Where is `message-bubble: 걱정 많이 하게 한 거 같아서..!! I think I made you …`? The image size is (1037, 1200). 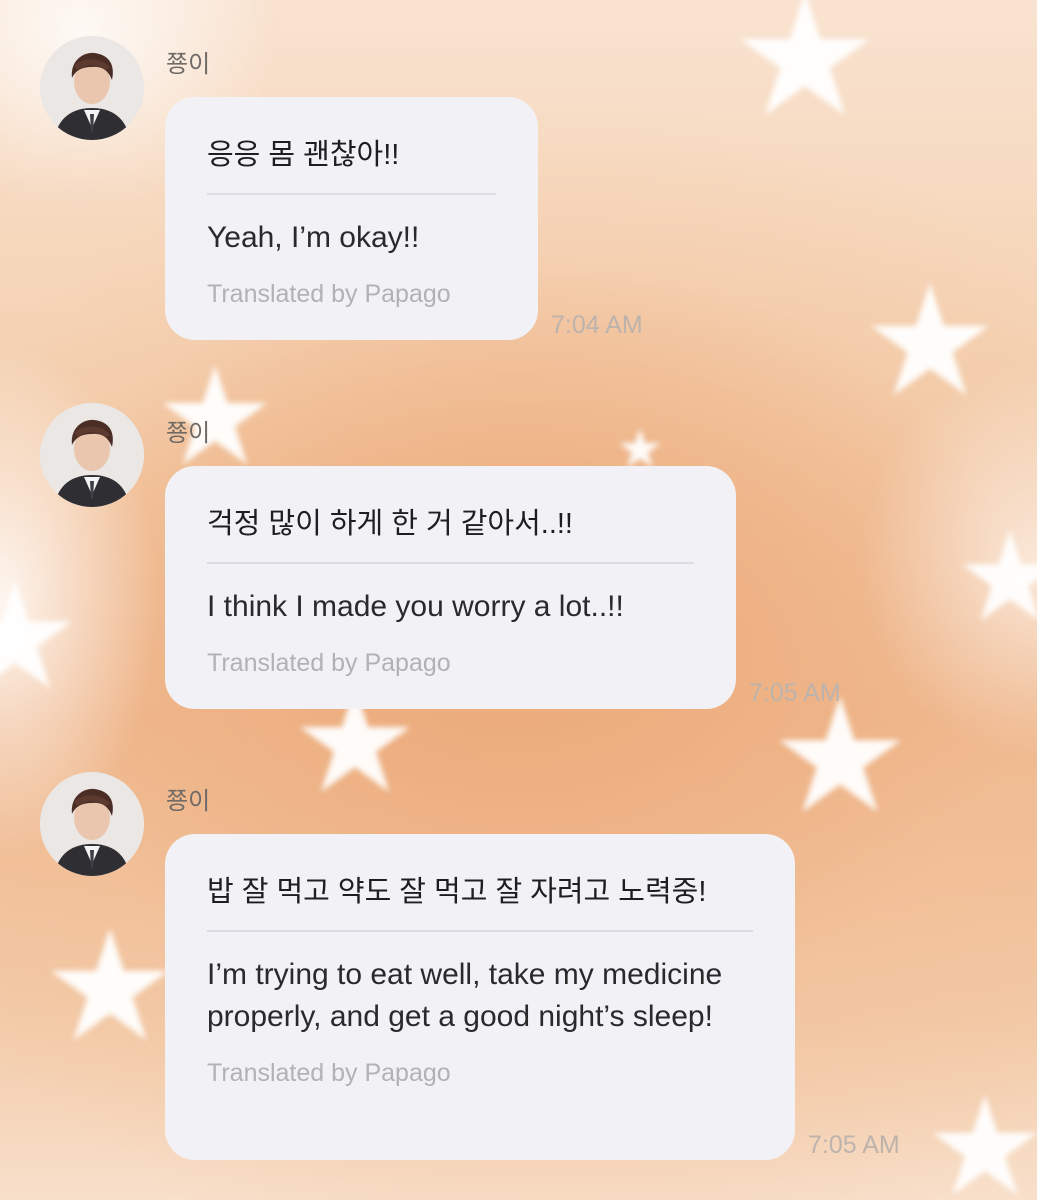
message-bubble: 걱정 많이 하게 한 거 같아서..!! I think I made you … is located at coordinates (450, 587).